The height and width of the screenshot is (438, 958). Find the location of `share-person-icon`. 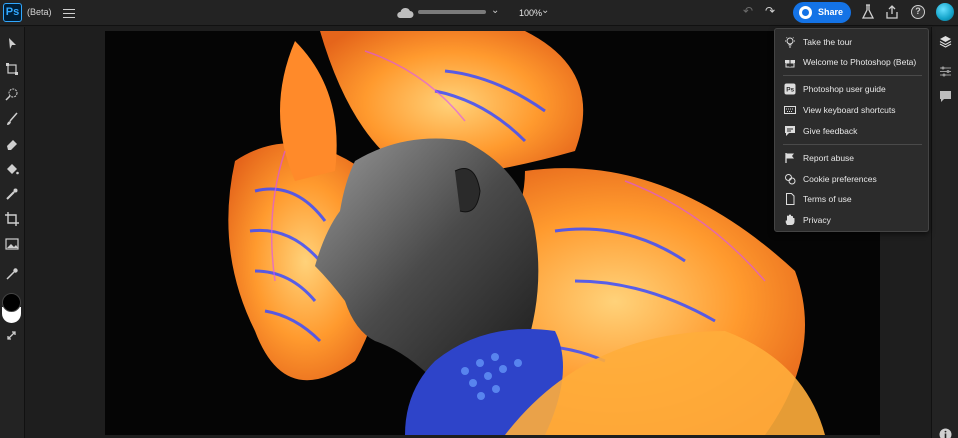

share-person-icon is located at coordinates (805, 12).